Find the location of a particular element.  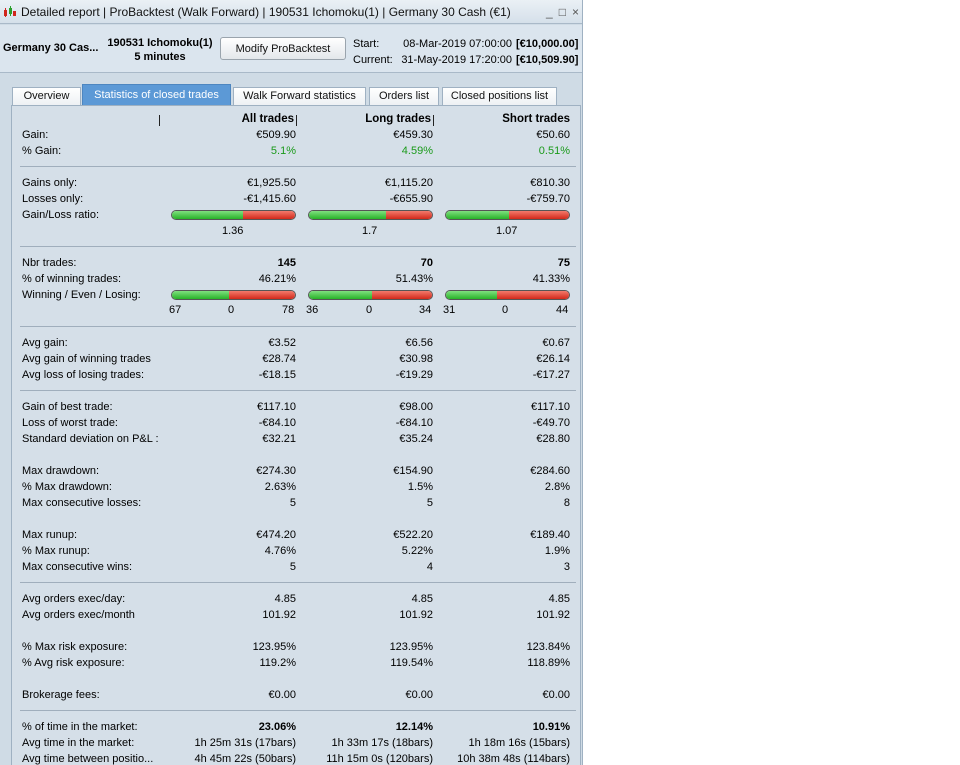

stat-value-short: 101.92 is located at coordinates (553, 615).